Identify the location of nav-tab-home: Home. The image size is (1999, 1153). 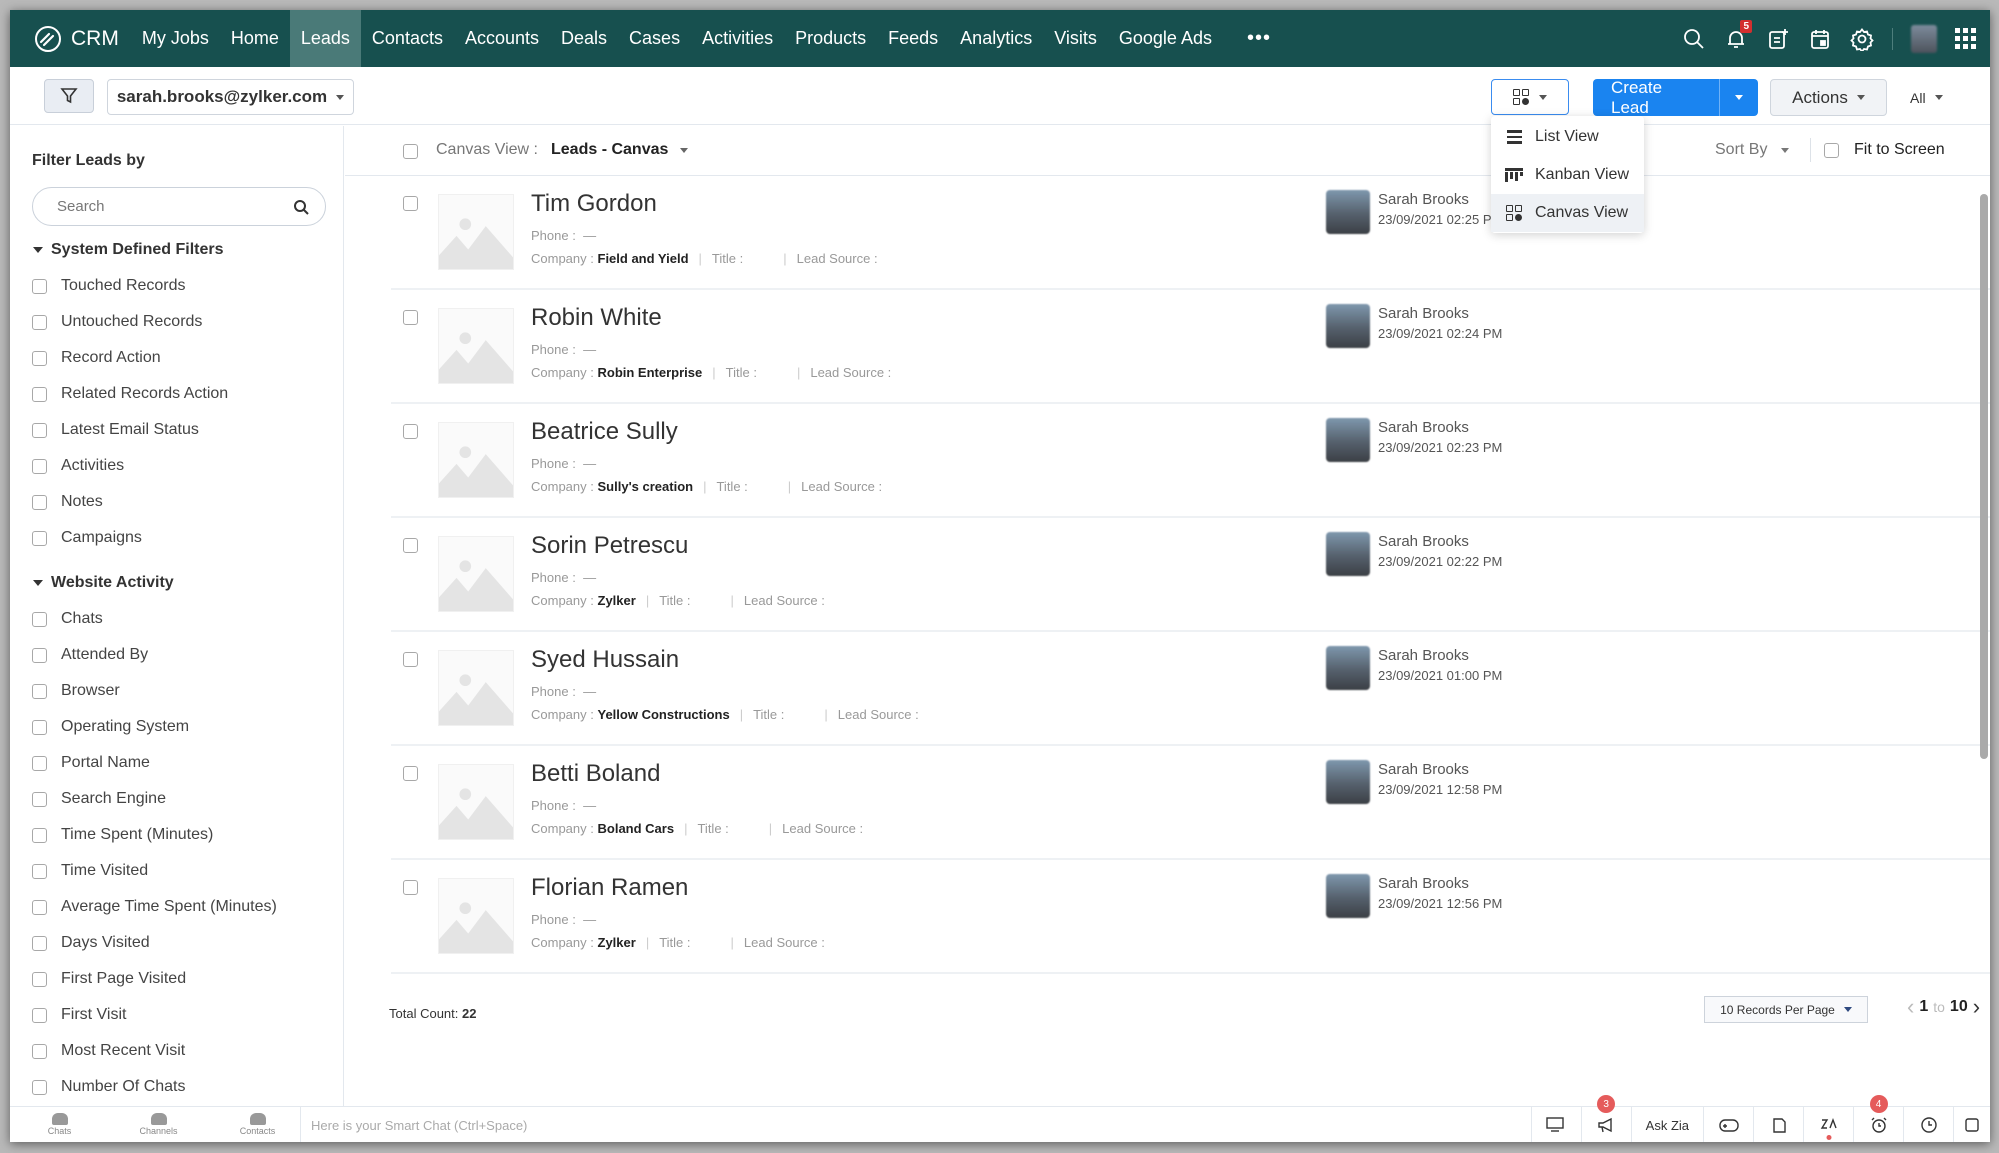
(255, 38).